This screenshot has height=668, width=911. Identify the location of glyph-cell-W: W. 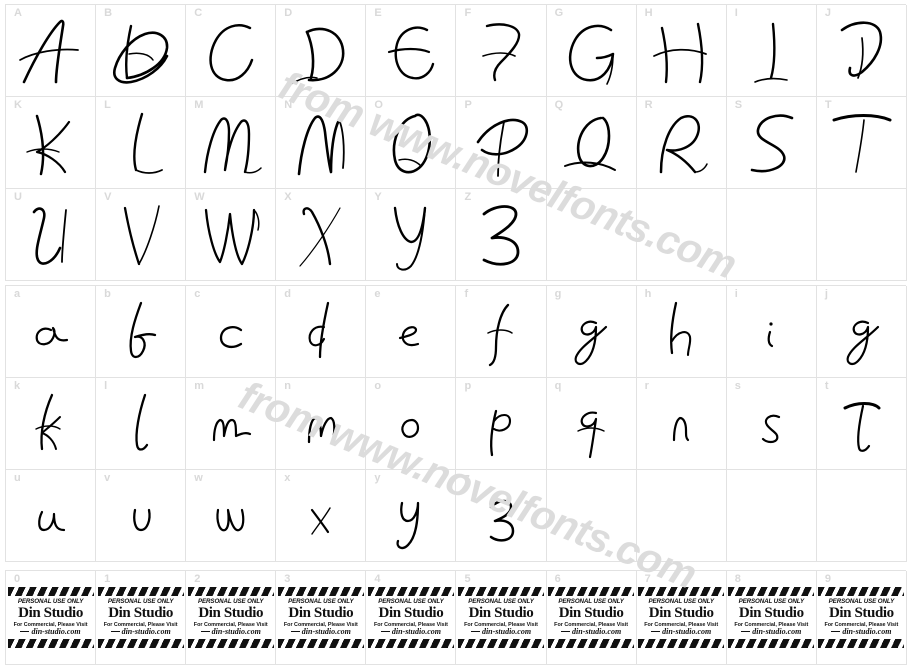
(231, 235).